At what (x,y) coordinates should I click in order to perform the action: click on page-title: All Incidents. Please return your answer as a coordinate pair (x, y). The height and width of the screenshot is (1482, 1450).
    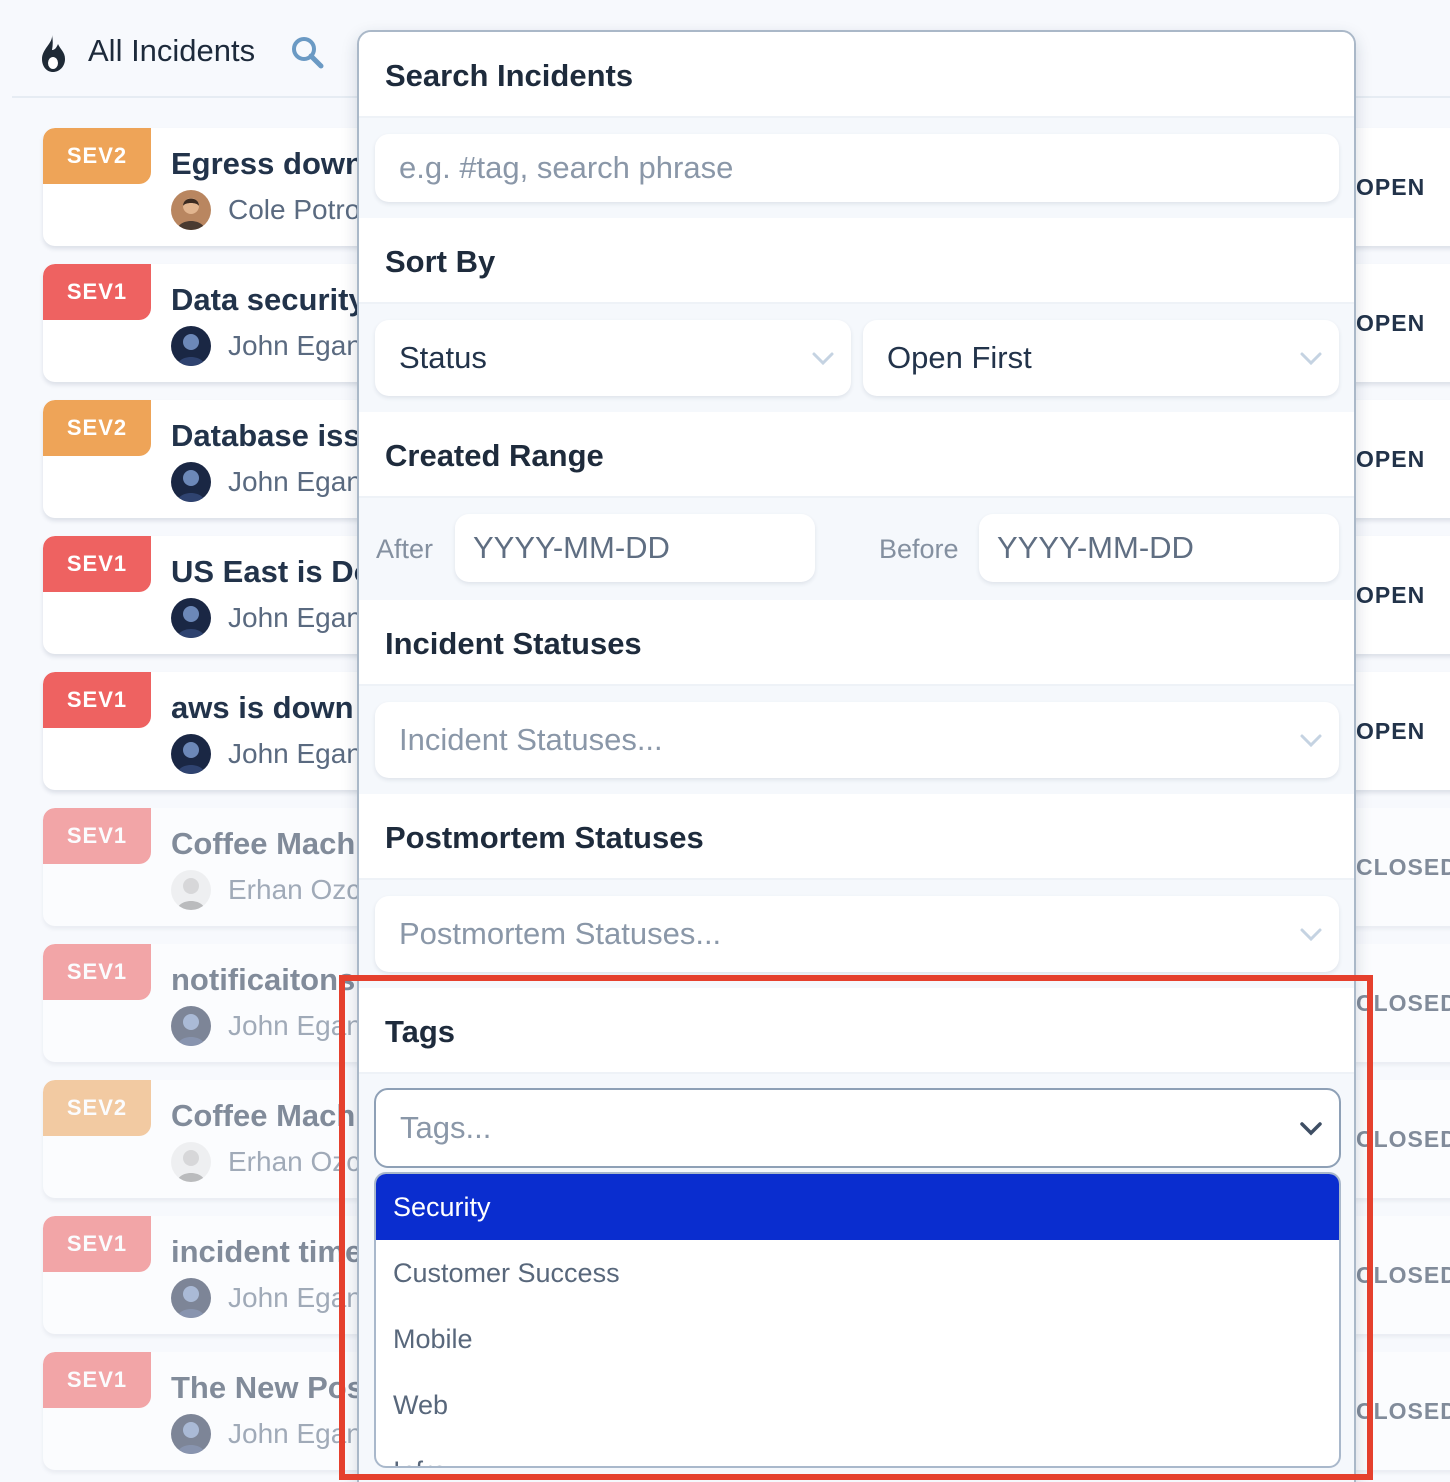
    Looking at the image, I should click on (172, 50).